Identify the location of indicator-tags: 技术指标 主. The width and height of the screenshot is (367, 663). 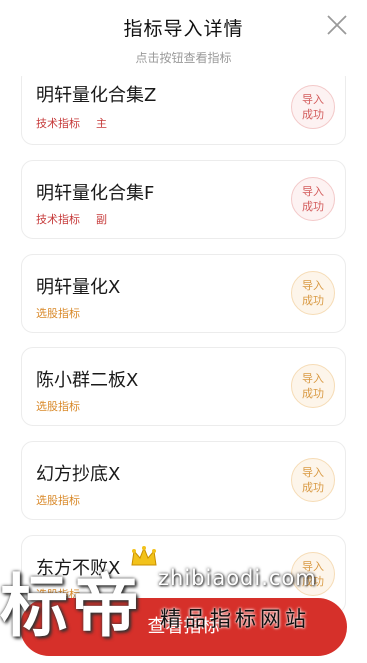
(71, 123).